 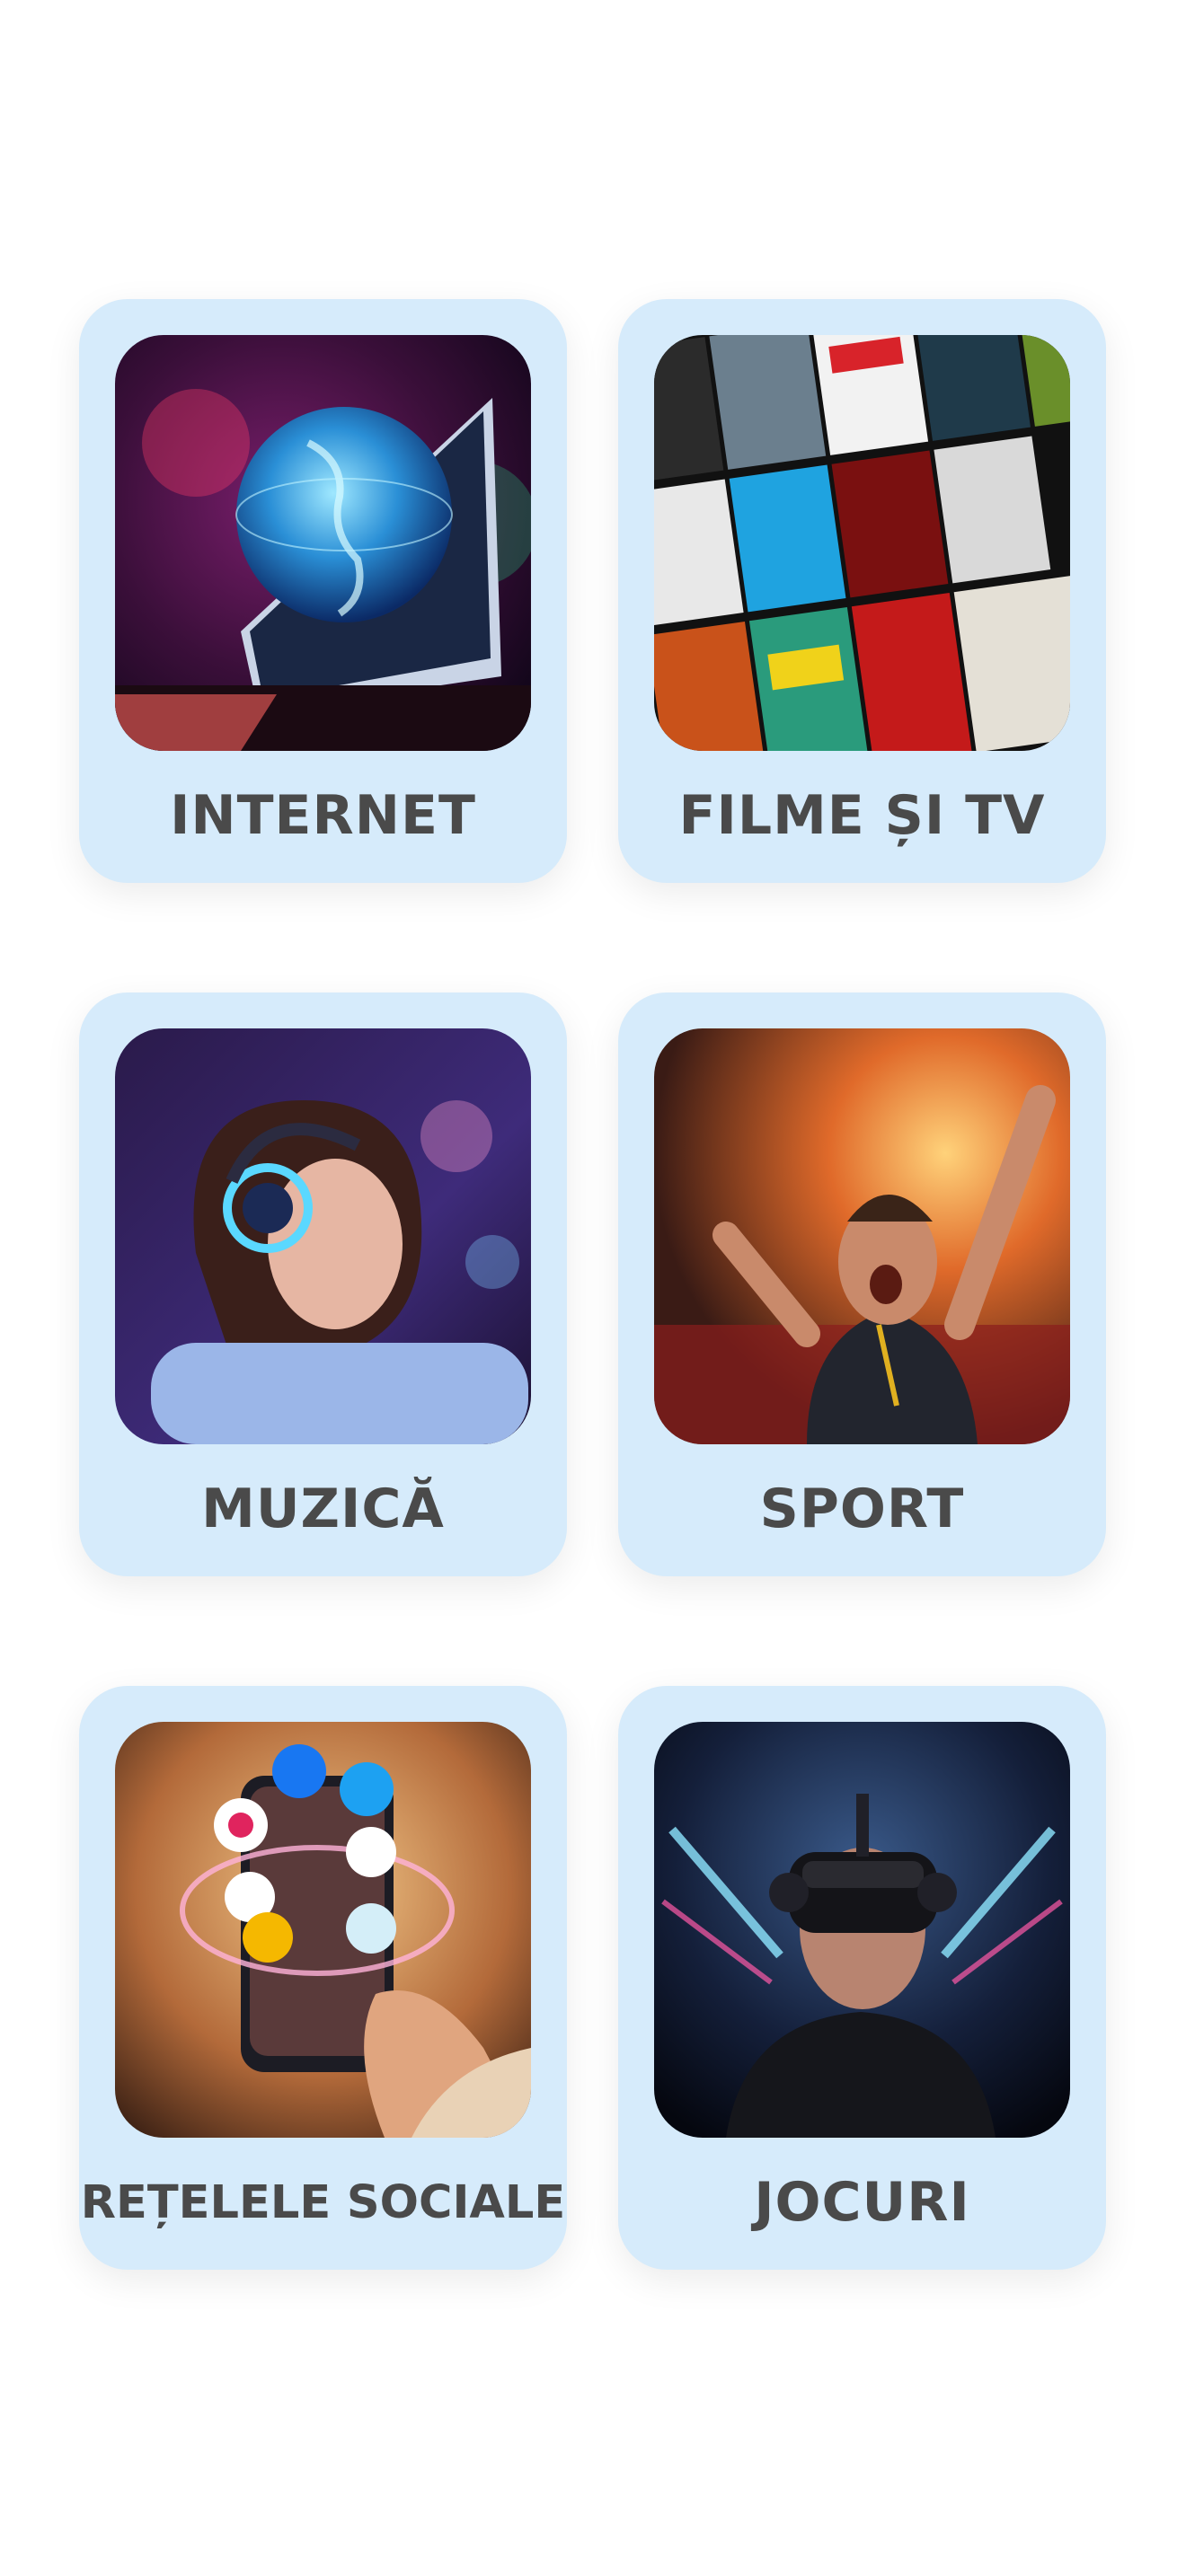 What do you see at coordinates (862, 1509) in the screenshot?
I see `category-label: SPORT` at bounding box center [862, 1509].